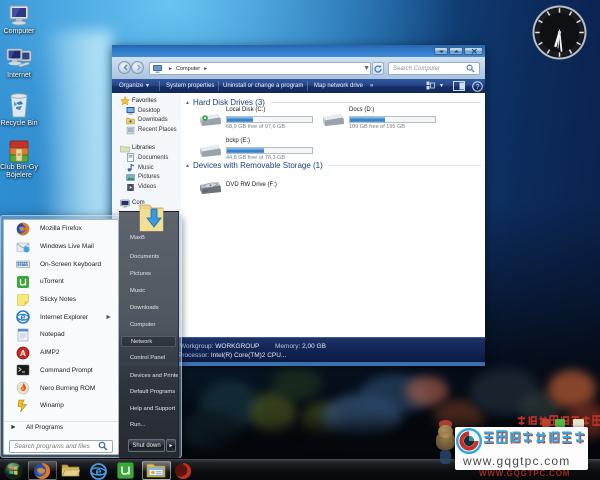 This screenshot has height=480, width=600. Describe the element at coordinates (23, 353) in the screenshot. I see `svg-text: A` at that location.